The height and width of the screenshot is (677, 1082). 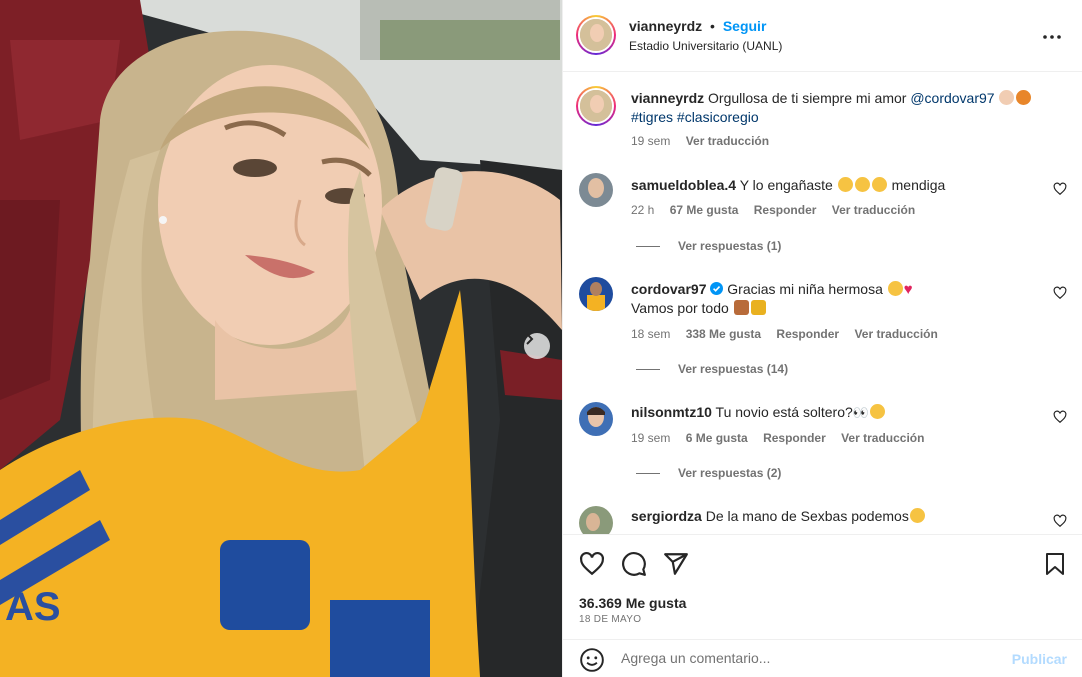 I want to click on comment-username: sergiordza, so click(x=666, y=516).